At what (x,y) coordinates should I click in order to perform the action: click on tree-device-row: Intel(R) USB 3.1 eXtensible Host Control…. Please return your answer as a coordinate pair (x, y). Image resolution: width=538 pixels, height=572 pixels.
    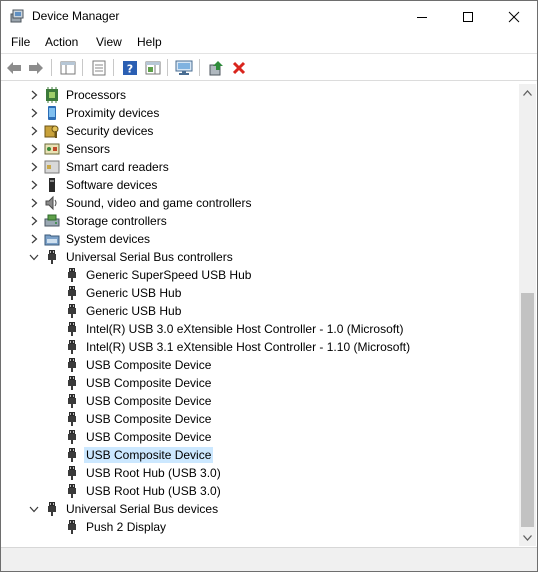
    Looking at the image, I should click on (262, 347).